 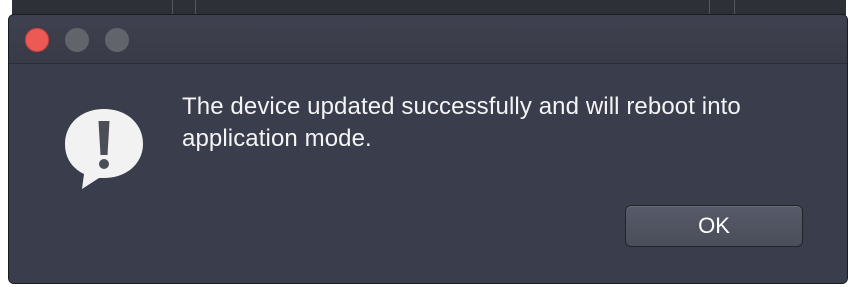 I want to click on close-window-button, so click(x=37, y=40).